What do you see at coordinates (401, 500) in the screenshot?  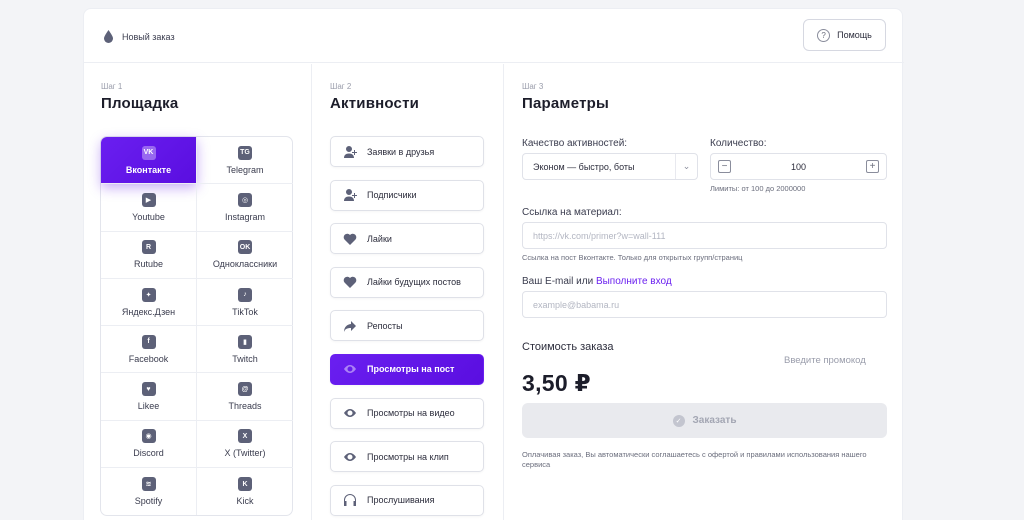 I see `activity-label: Прослушивания` at bounding box center [401, 500].